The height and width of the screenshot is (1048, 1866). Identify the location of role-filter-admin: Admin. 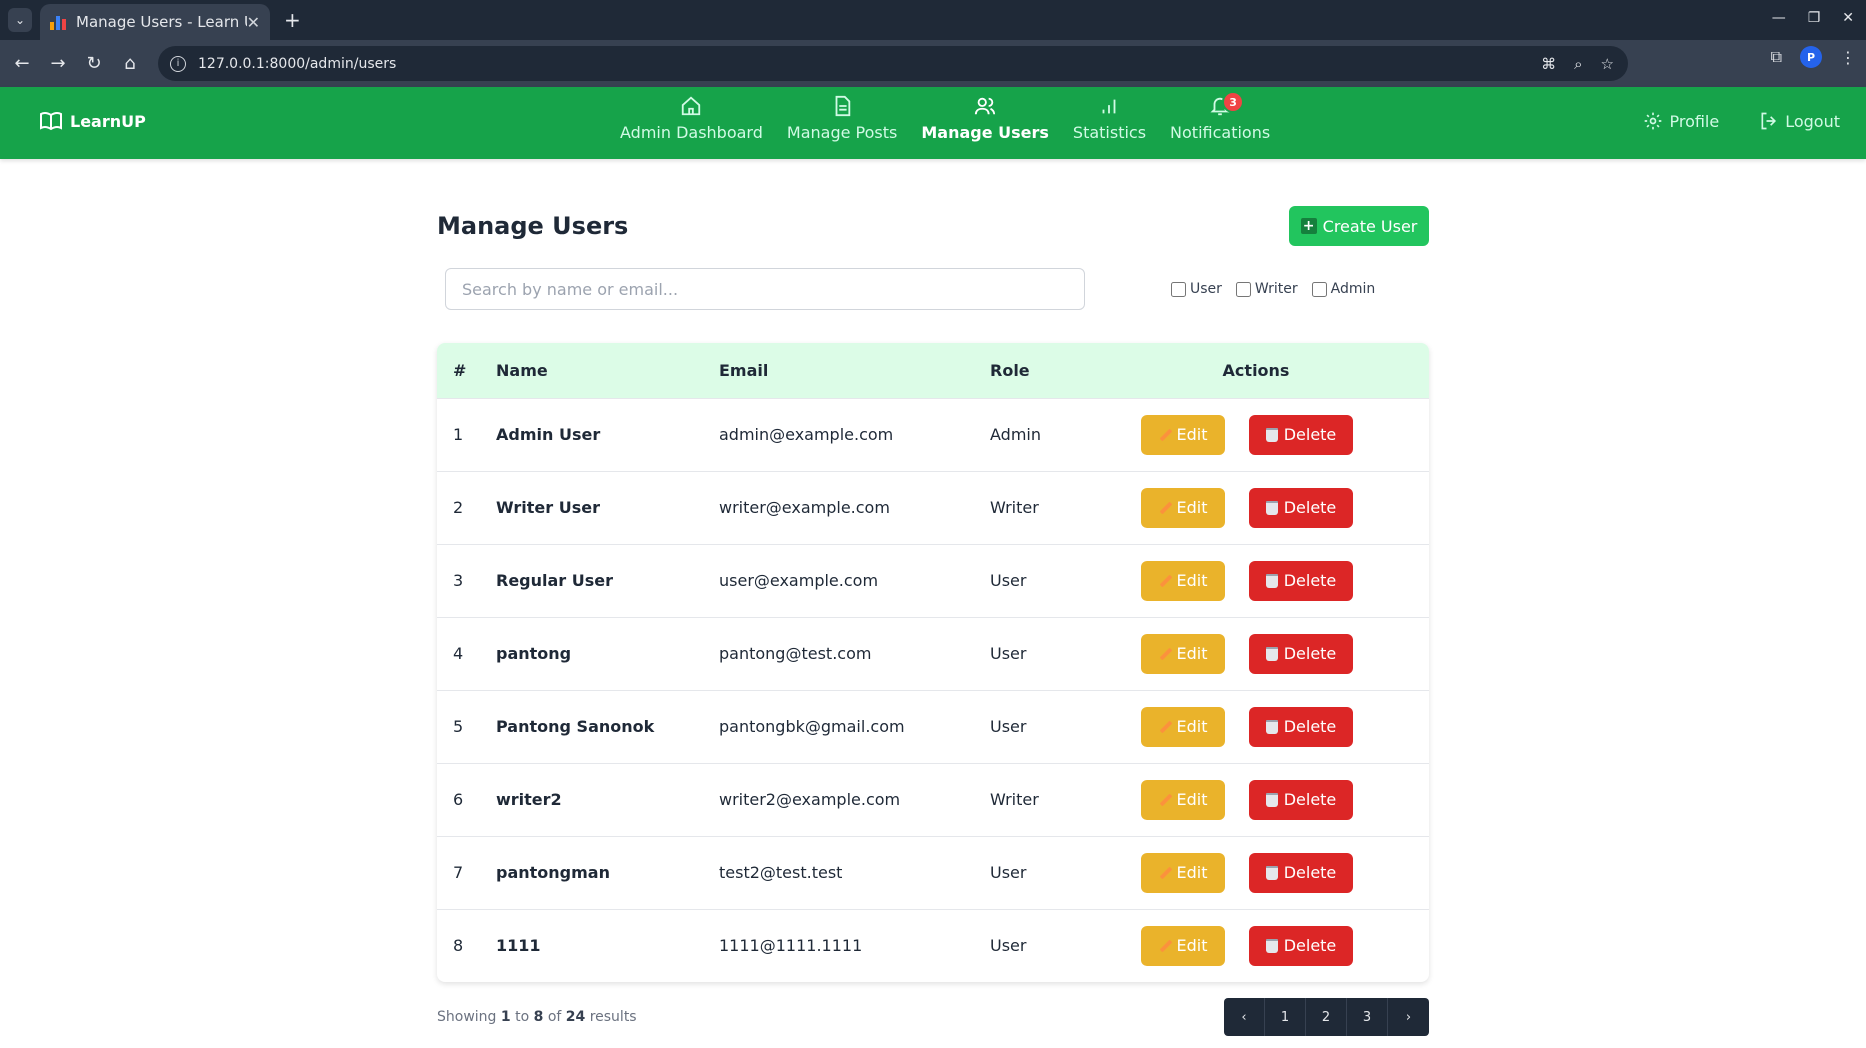
(1343, 289).